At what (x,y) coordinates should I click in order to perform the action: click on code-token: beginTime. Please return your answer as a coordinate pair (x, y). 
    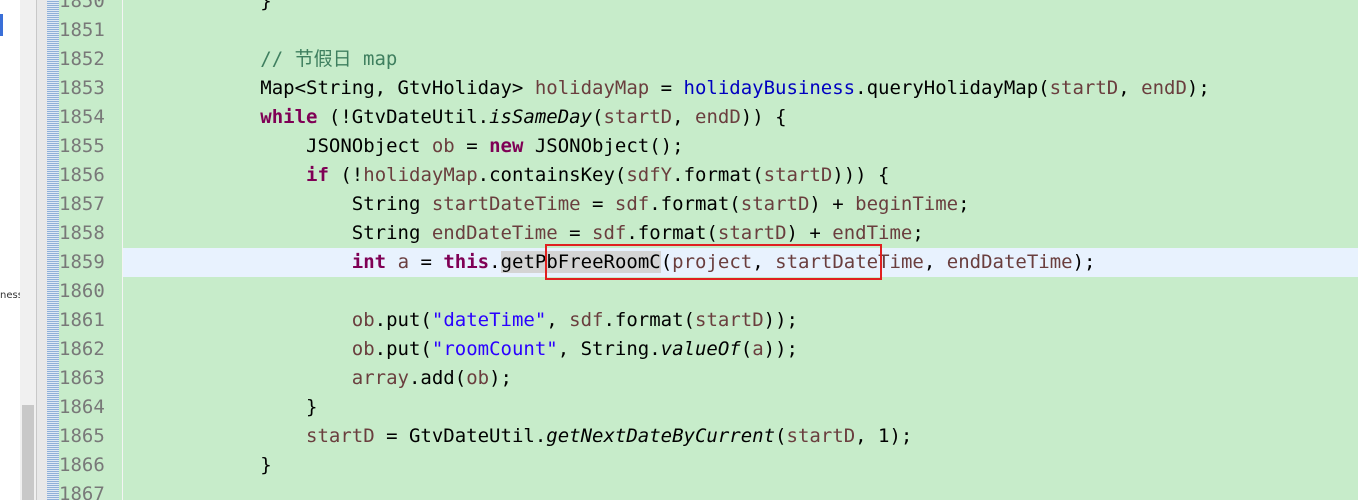
    Looking at the image, I should click on (907, 204).